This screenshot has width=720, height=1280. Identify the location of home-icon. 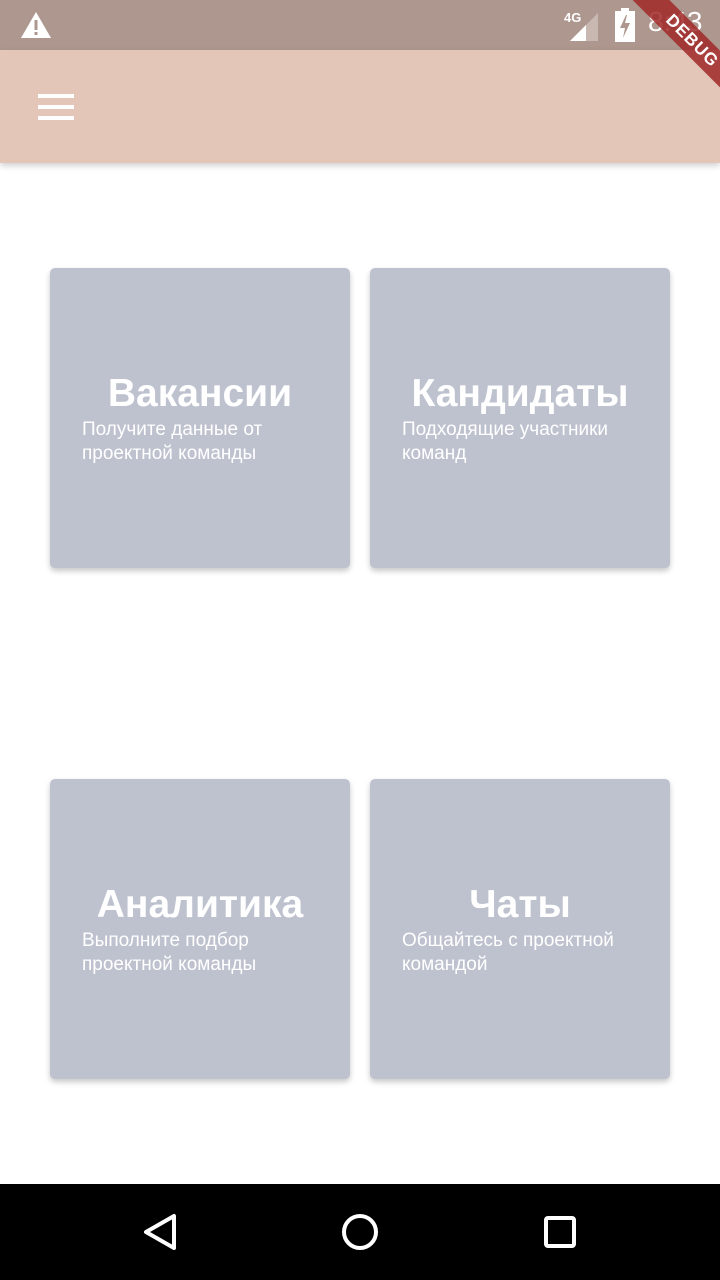
(360, 1232).